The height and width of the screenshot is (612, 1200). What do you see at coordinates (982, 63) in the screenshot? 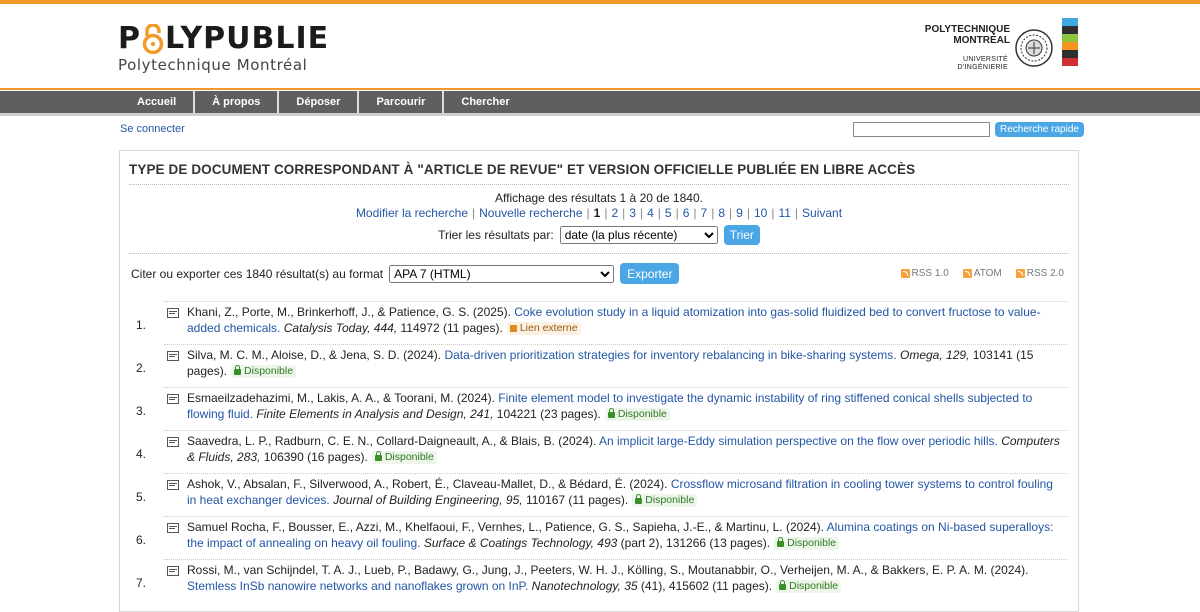
I see `polytechnique-tagline: UNIVERSITÉ D'INGÉNIERIE` at bounding box center [982, 63].